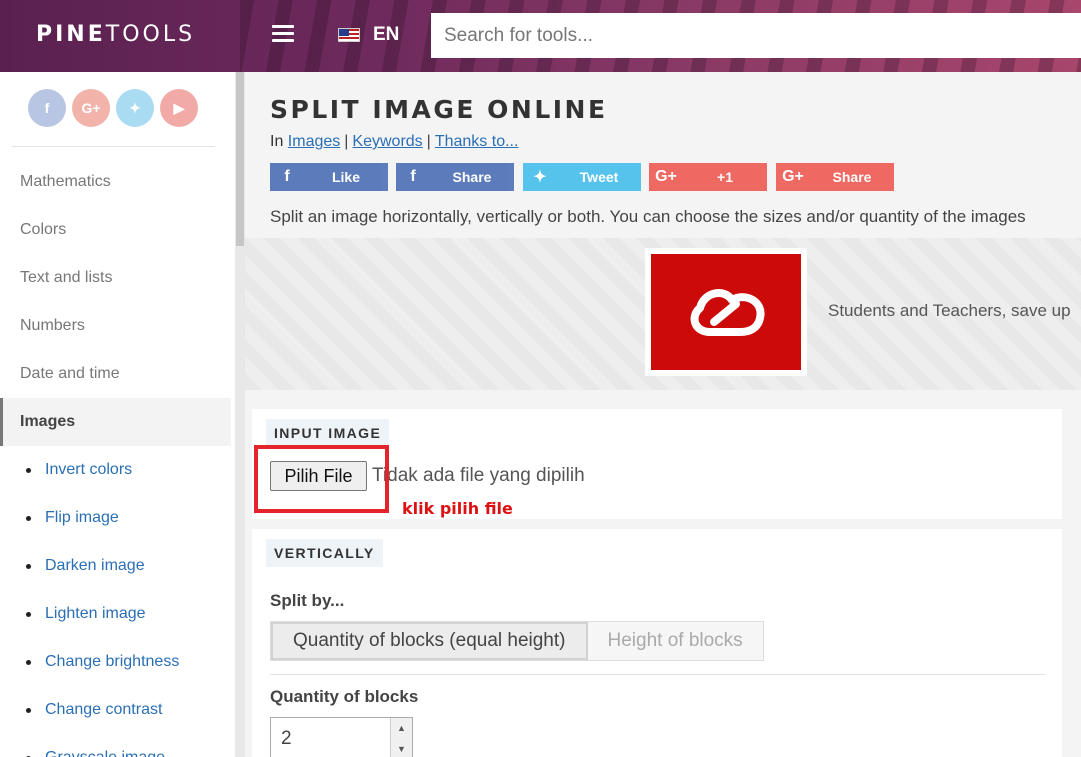 The image size is (1081, 757). Describe the element at coordinates (725, 177) in the screenshot. I see `plus-one-label: +1` at that location.